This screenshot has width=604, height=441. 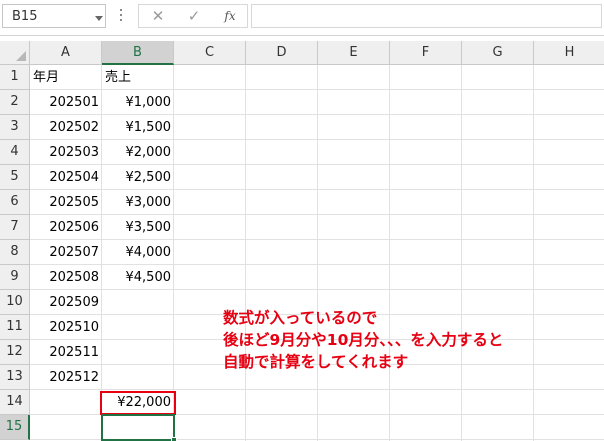 What do you see at coordinates (25, 16) in the screenshot?
I see `name-box-value: B15` at bounding box center [25, 16].